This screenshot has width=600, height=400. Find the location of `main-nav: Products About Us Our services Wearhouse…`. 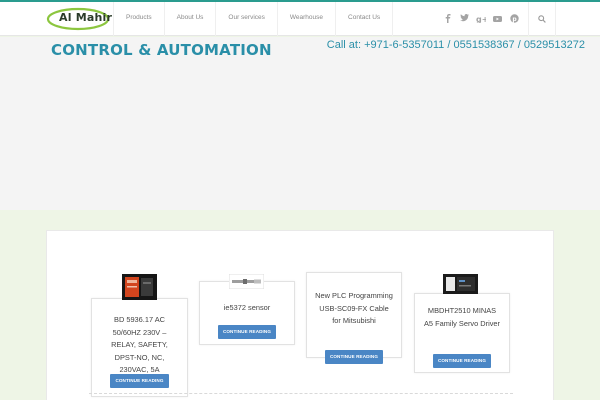

main-nav: Products About Us Our services Wearhouse… is located at coordinates (253, 19).